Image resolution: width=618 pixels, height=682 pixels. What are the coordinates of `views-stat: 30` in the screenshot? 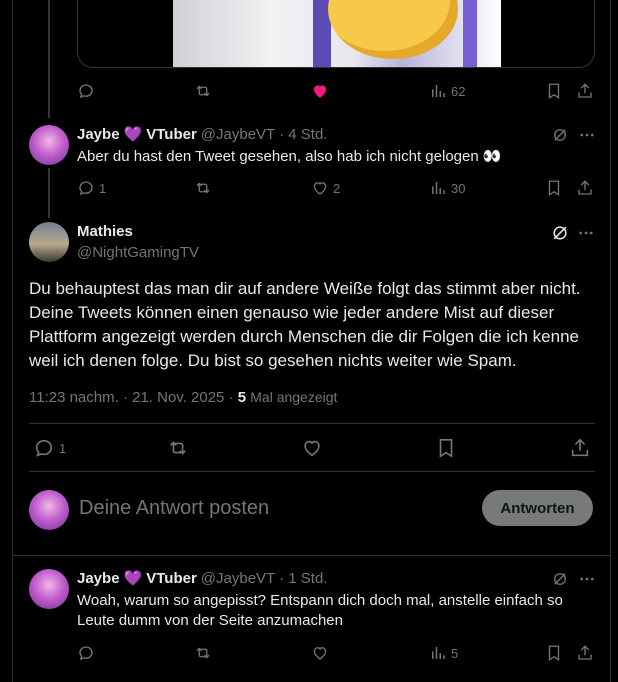 It's located at (447, 188).